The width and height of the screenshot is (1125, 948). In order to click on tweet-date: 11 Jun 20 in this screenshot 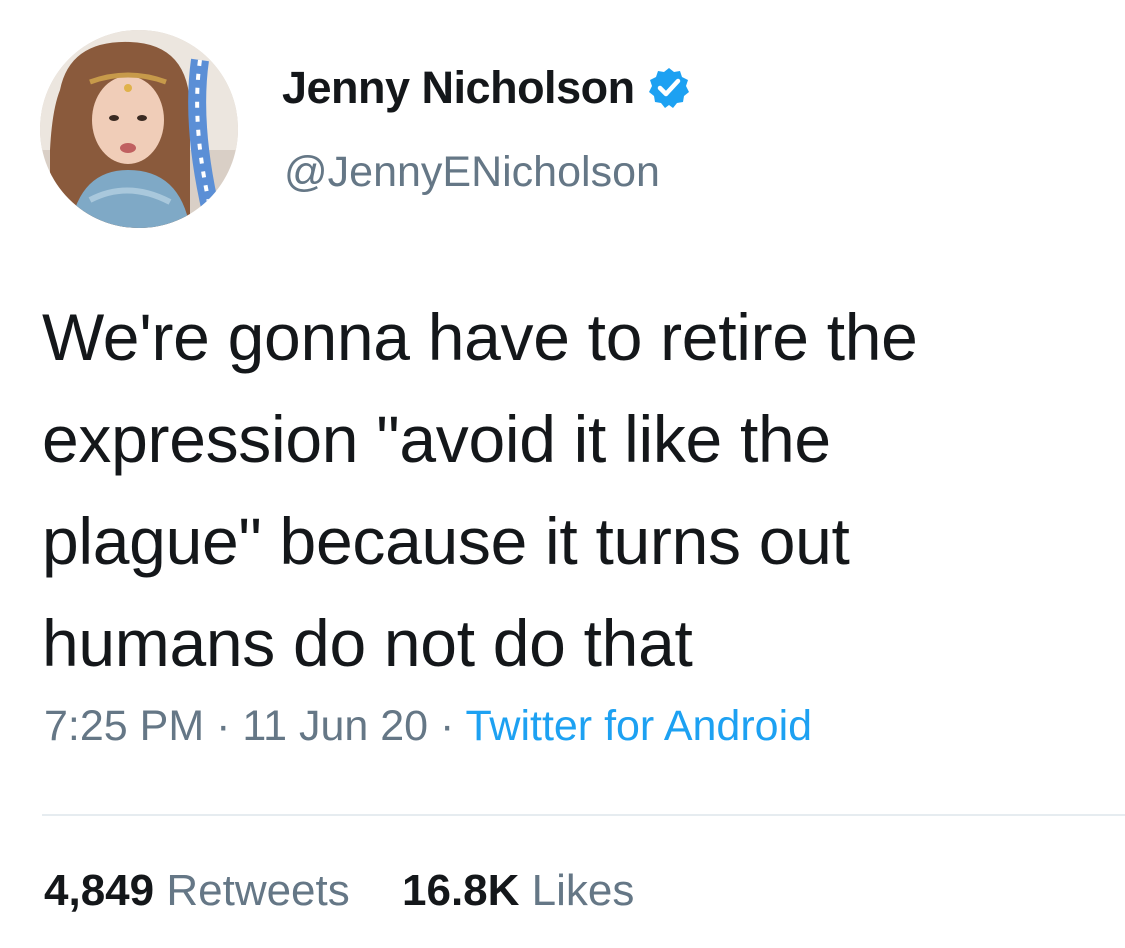, I will do `click(335, 726)`.